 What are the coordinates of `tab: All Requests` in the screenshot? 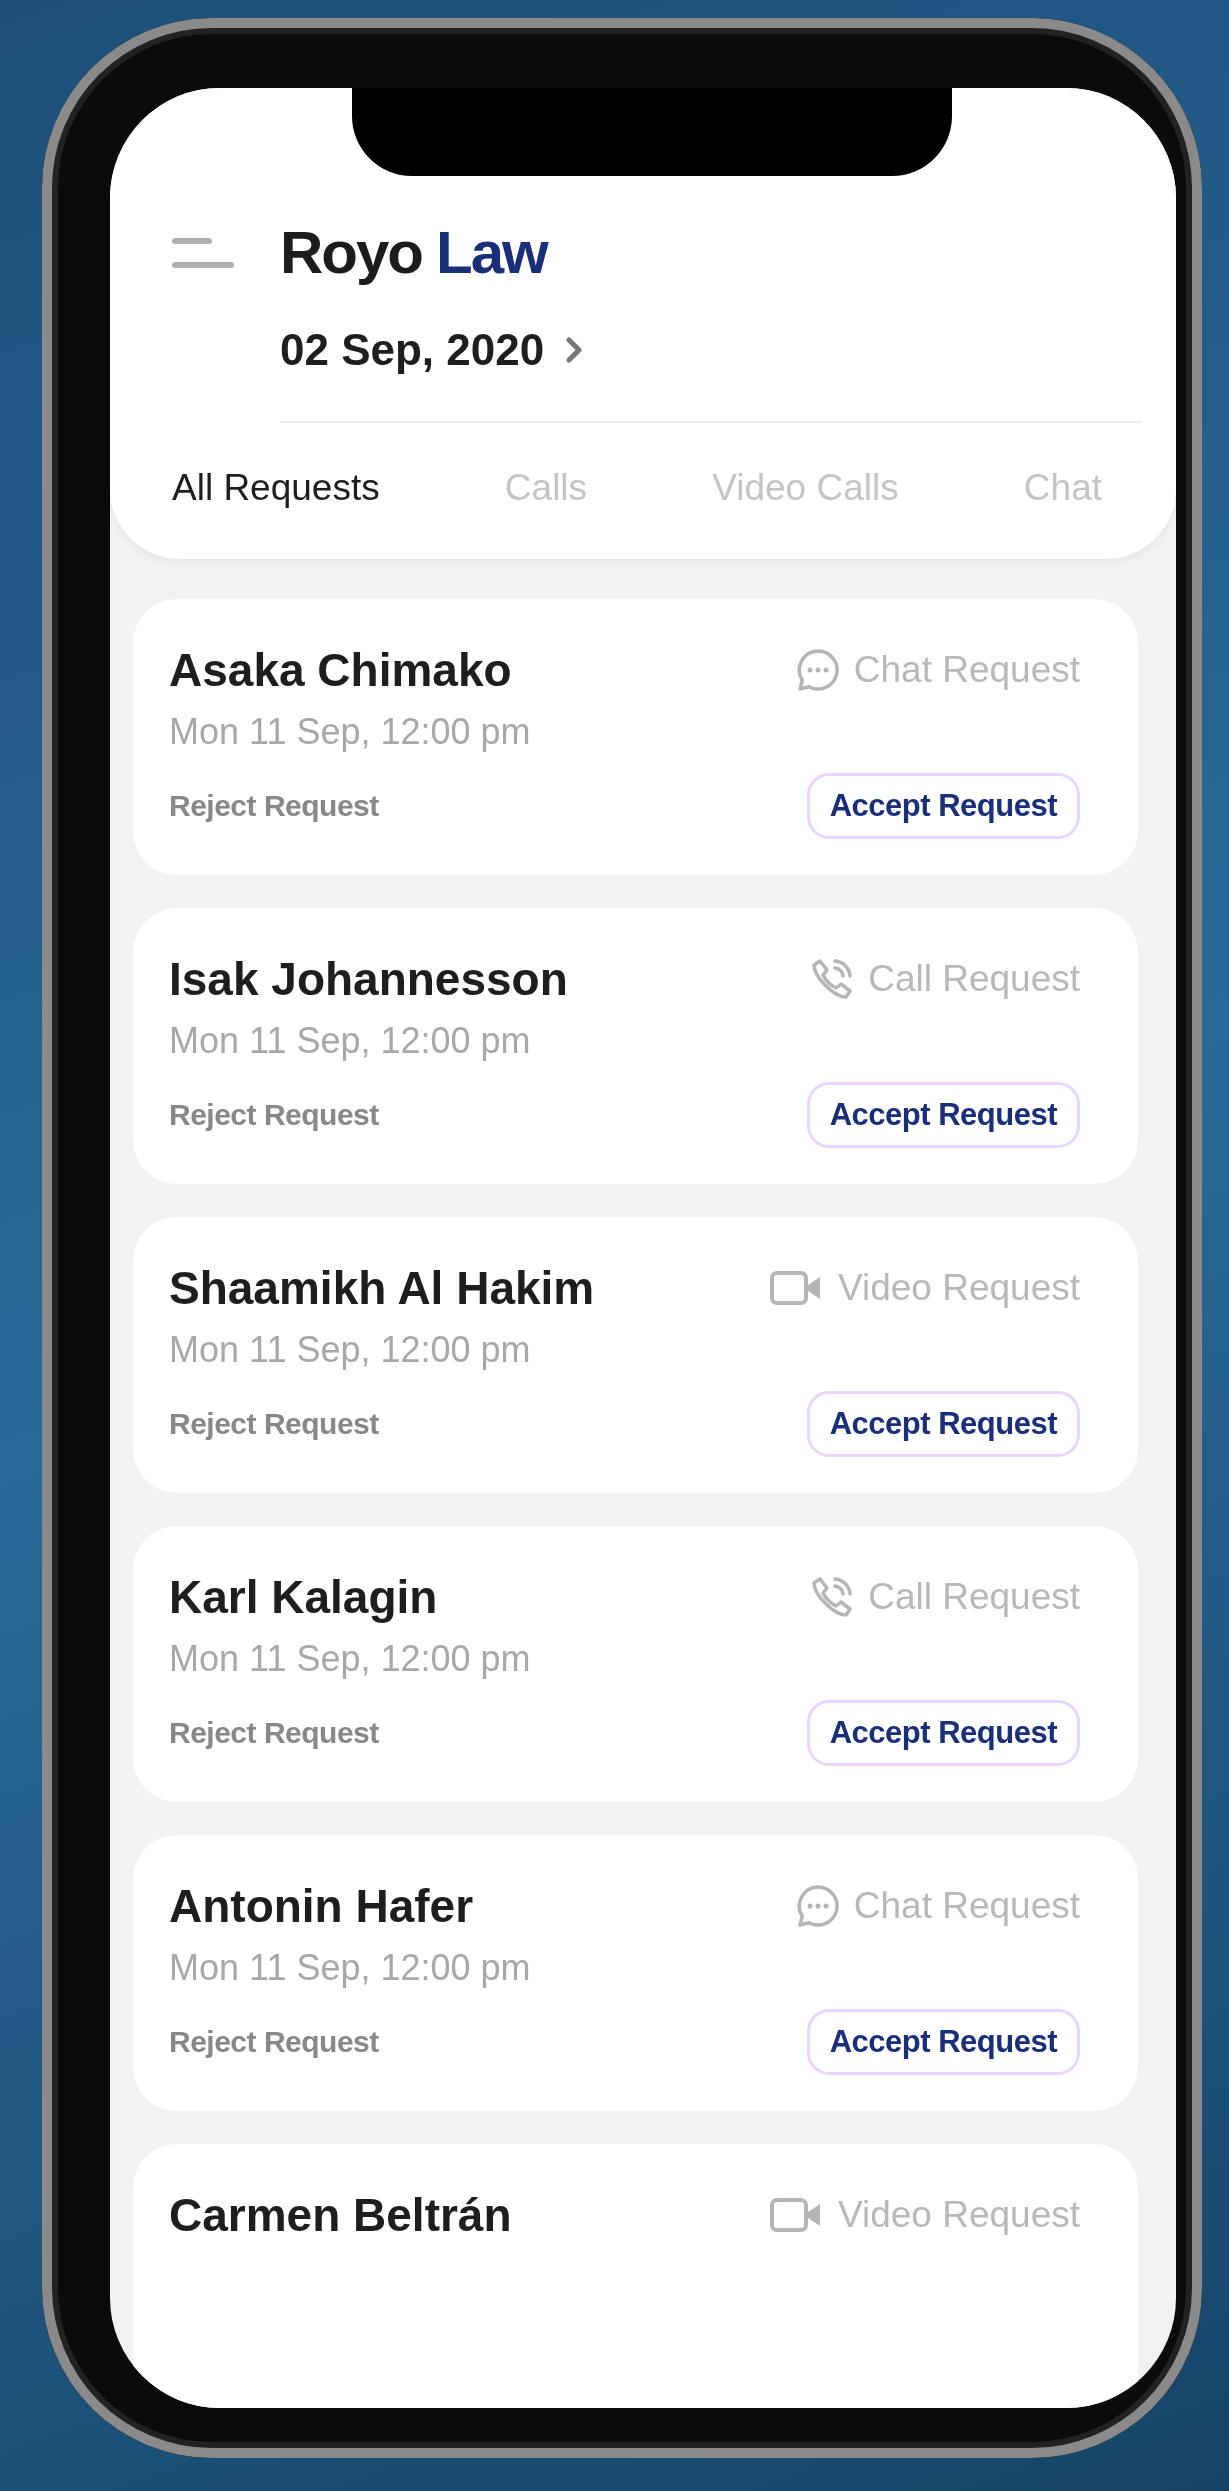 It's located at (276, 488).